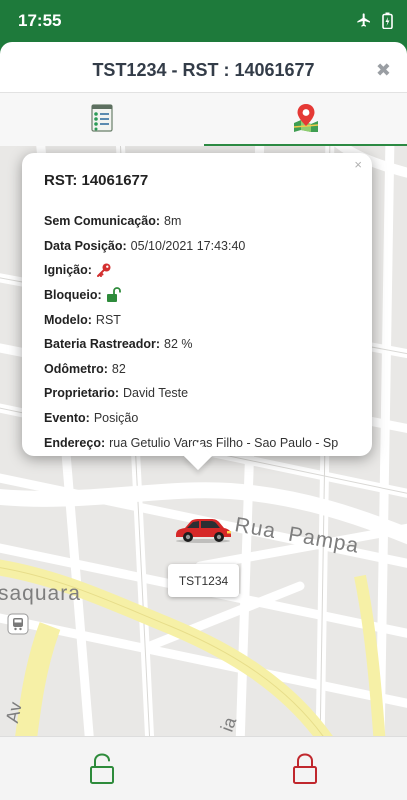 The height and width of the screenshot is (800, 407). I want to click on info-value: 82 %, so click(178, 344).